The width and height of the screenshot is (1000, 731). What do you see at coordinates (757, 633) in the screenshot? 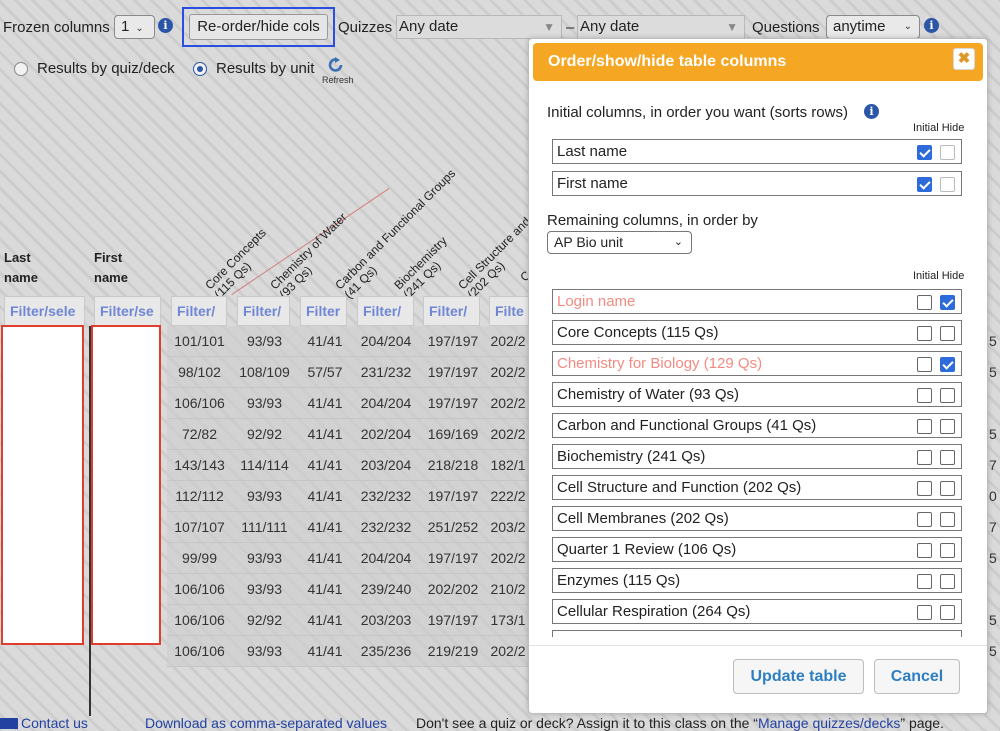
I see `remaining-column-row-partial` at bounding box center [757, 633].